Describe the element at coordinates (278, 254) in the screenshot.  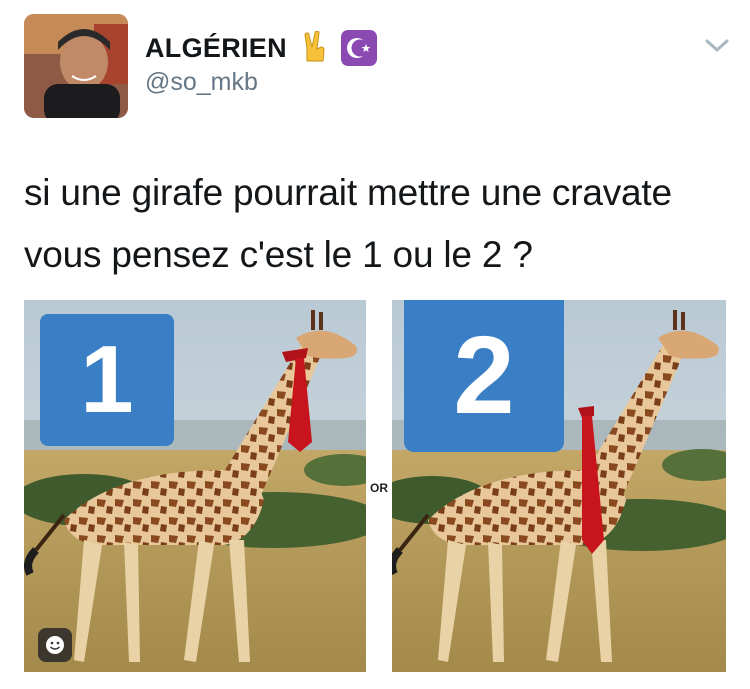
I see `tweet-text-line: vous pensez c'est le 1 ou le 2 ?` at that location.